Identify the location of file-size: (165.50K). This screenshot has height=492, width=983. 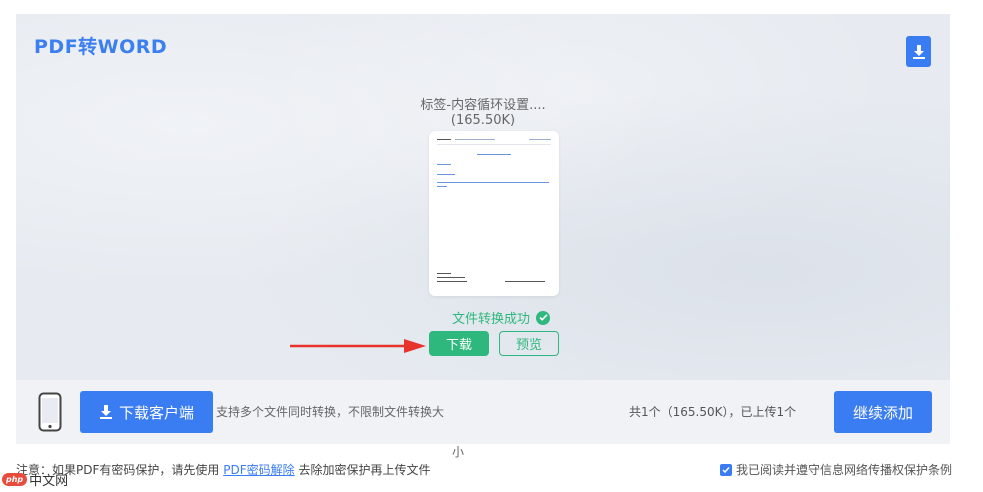
(483, 120).